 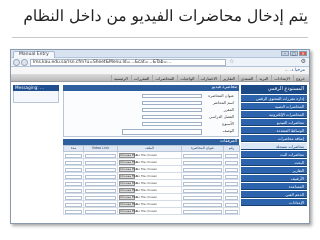 What do you see at coordinates (303, 53) in the screenshot?
I see `close-button: ×` at bounding box center [303, 53].